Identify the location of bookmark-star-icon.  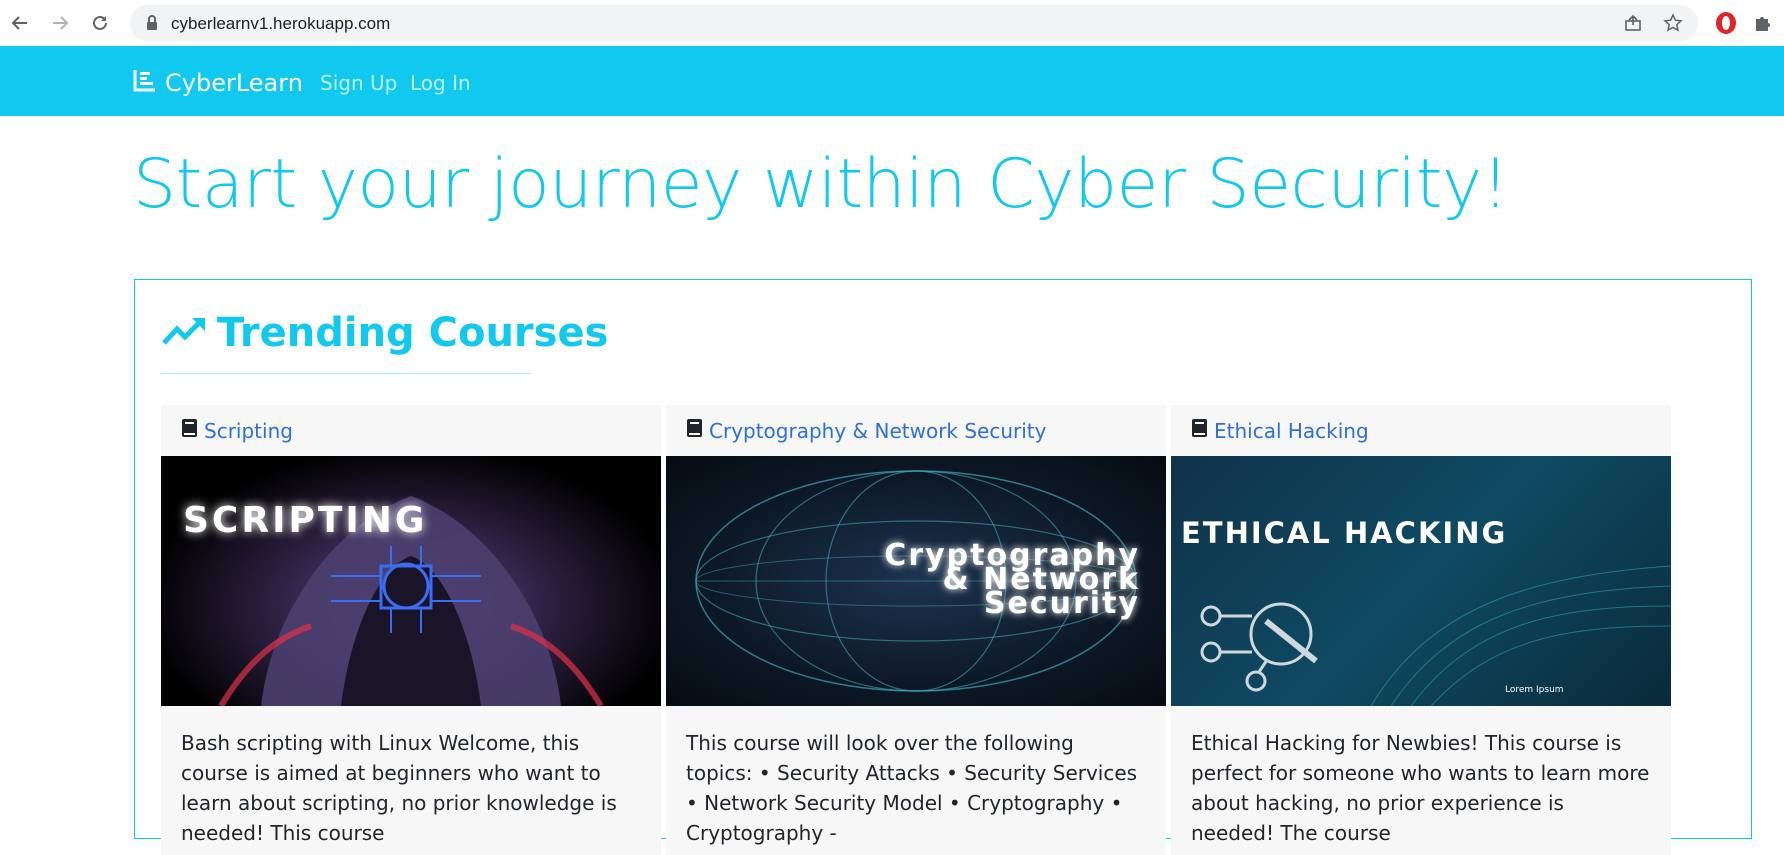
(1673, 23).